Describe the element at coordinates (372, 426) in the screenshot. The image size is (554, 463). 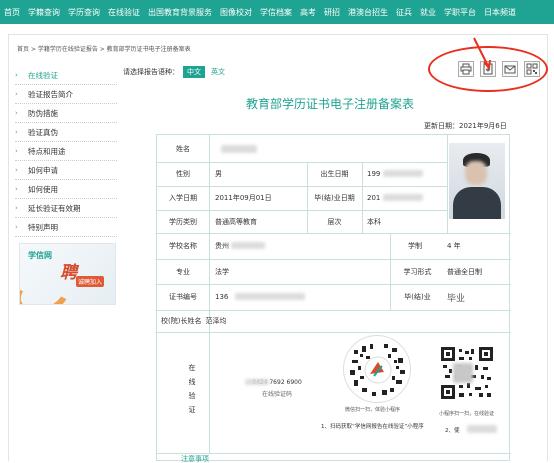
I see `scan-step-1: 1、扫码获取“学信网报告在线验证”小程序` at that location.